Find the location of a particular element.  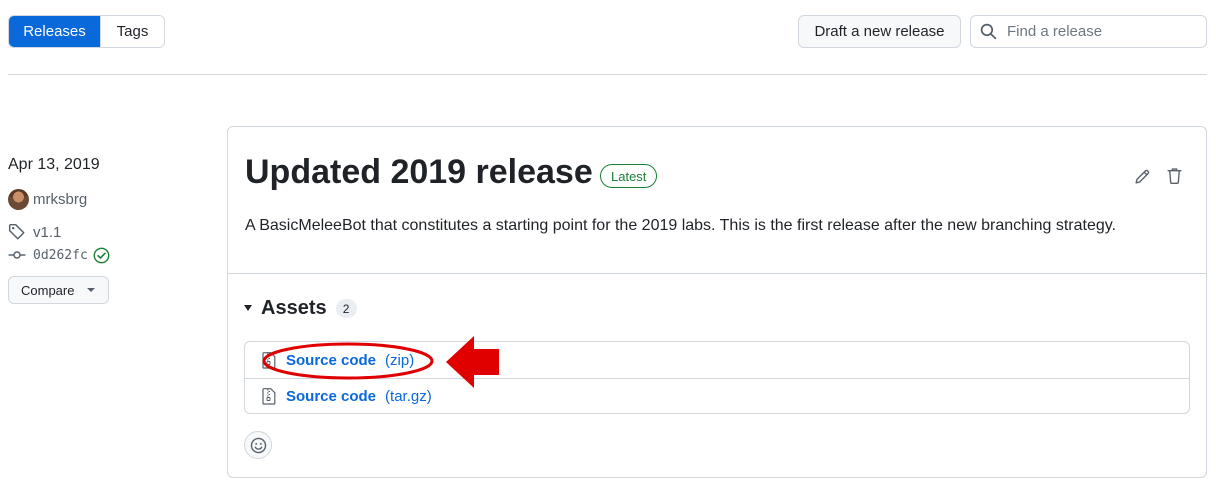

tag-icon is located at coordinates (17, 232).